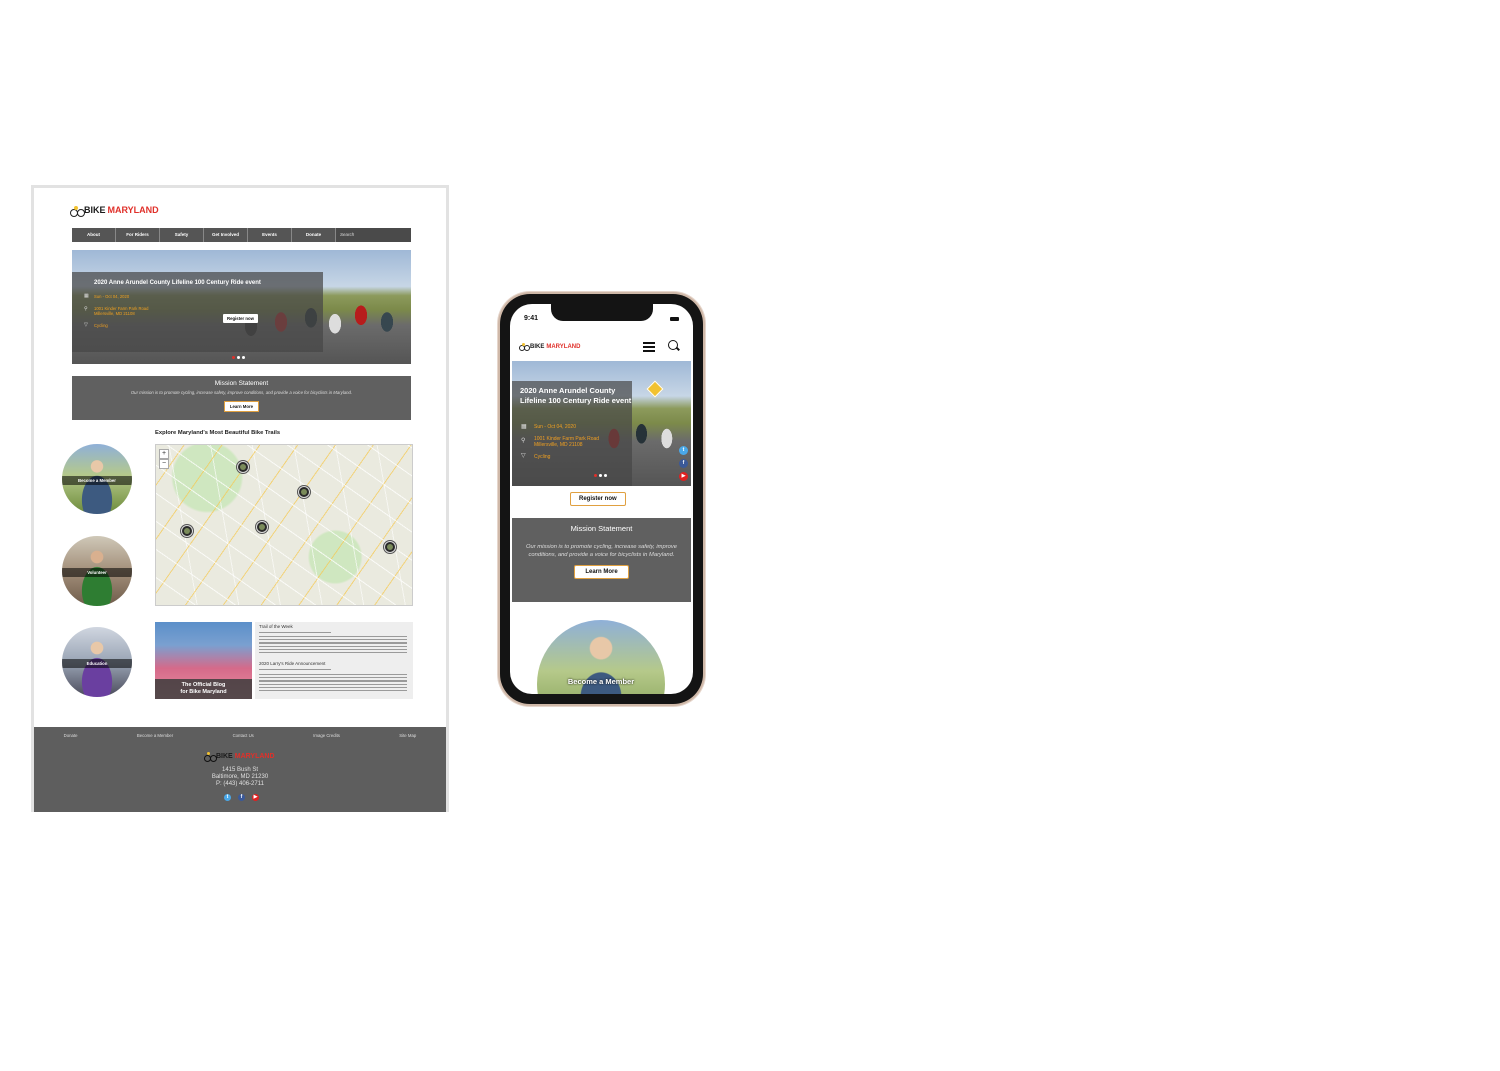 This screenshot has width=1500, height=1071. I want to click on zoom-in-button: +, so click(164, 454).